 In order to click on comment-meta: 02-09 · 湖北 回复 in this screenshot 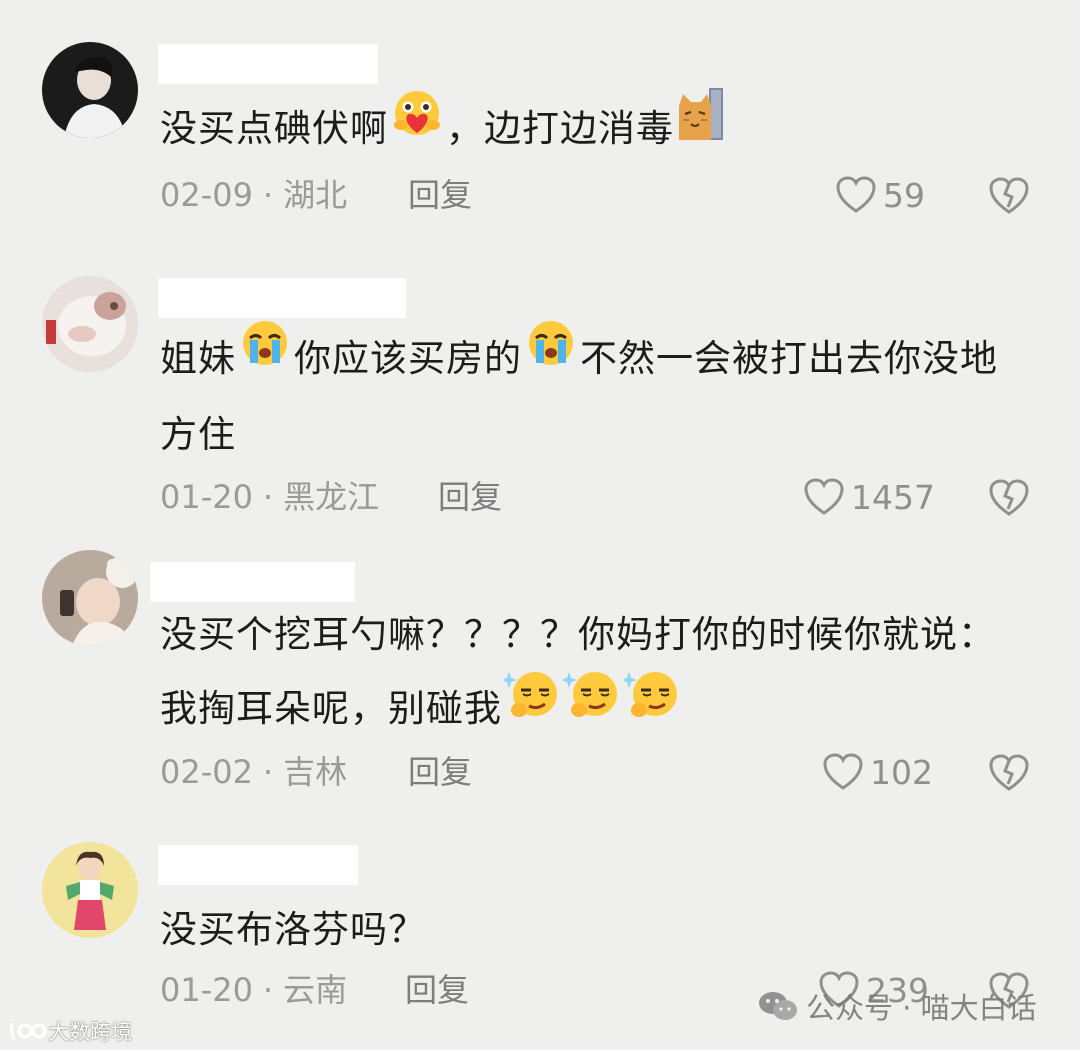, I will do `click(316, 195)`.